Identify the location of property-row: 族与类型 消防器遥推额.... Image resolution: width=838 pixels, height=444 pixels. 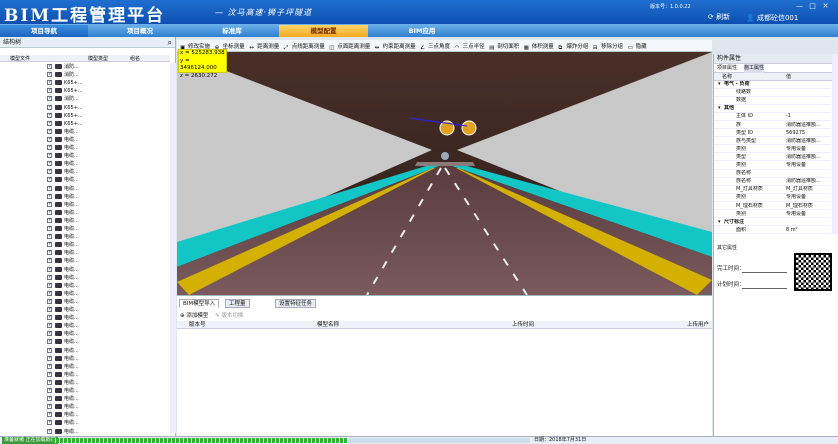
(772, 142).